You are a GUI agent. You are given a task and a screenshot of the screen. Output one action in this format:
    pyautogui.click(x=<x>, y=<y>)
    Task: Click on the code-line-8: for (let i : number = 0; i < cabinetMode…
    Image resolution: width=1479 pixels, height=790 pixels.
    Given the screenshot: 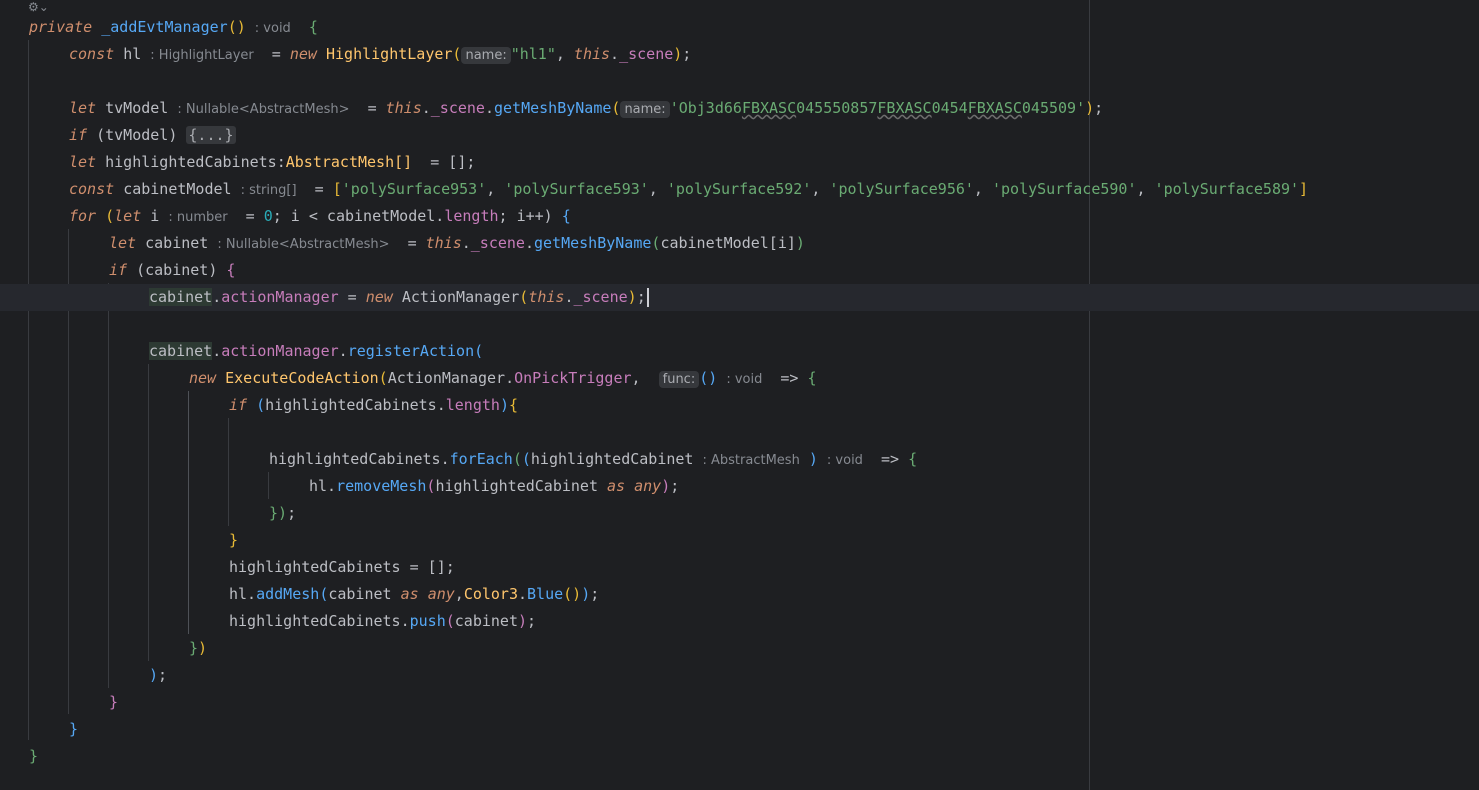 What is the action you would take?
    pyautogui.click(x=739, y=216)
    